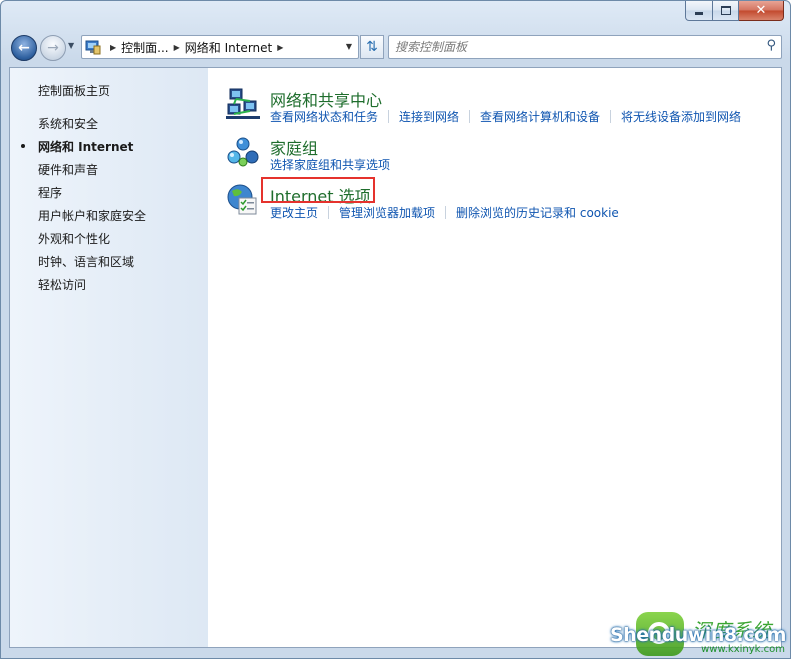 Image resolution: width=791 pixels, height=659 pixels. Describe the element at coordinates (294, 213) in the screenshot. I see `change-homepage-link: 更改主页` at that location.